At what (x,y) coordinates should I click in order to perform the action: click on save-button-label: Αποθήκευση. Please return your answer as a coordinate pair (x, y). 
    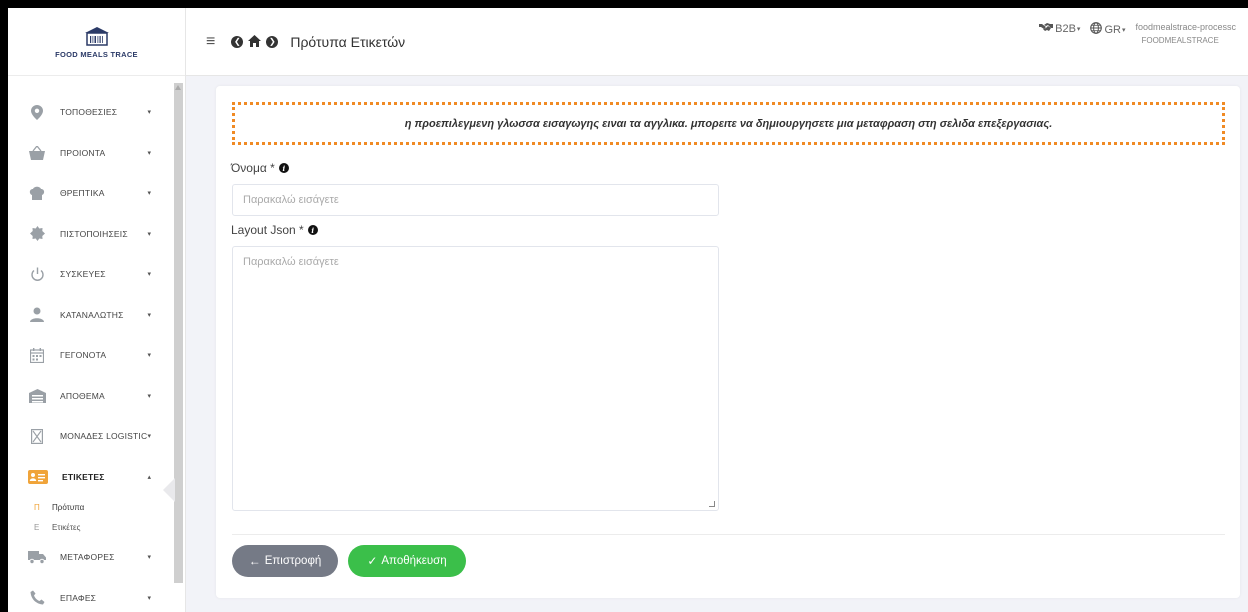
    Looking at the image, I should click on (414, 561).